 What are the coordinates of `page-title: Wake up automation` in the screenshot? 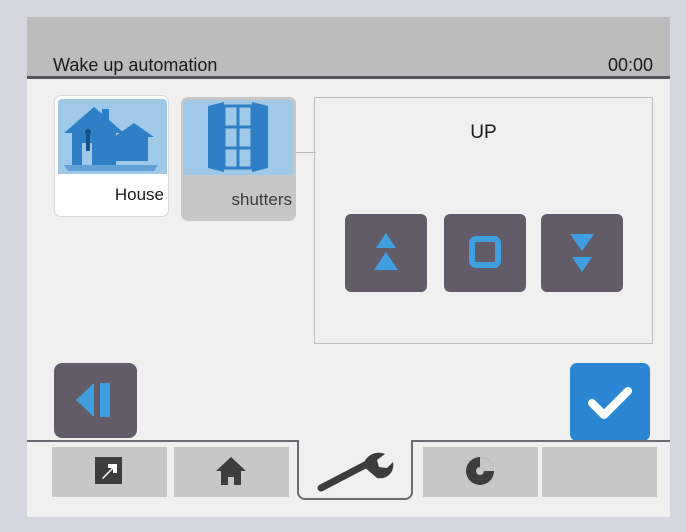 It's located at (135, 65).